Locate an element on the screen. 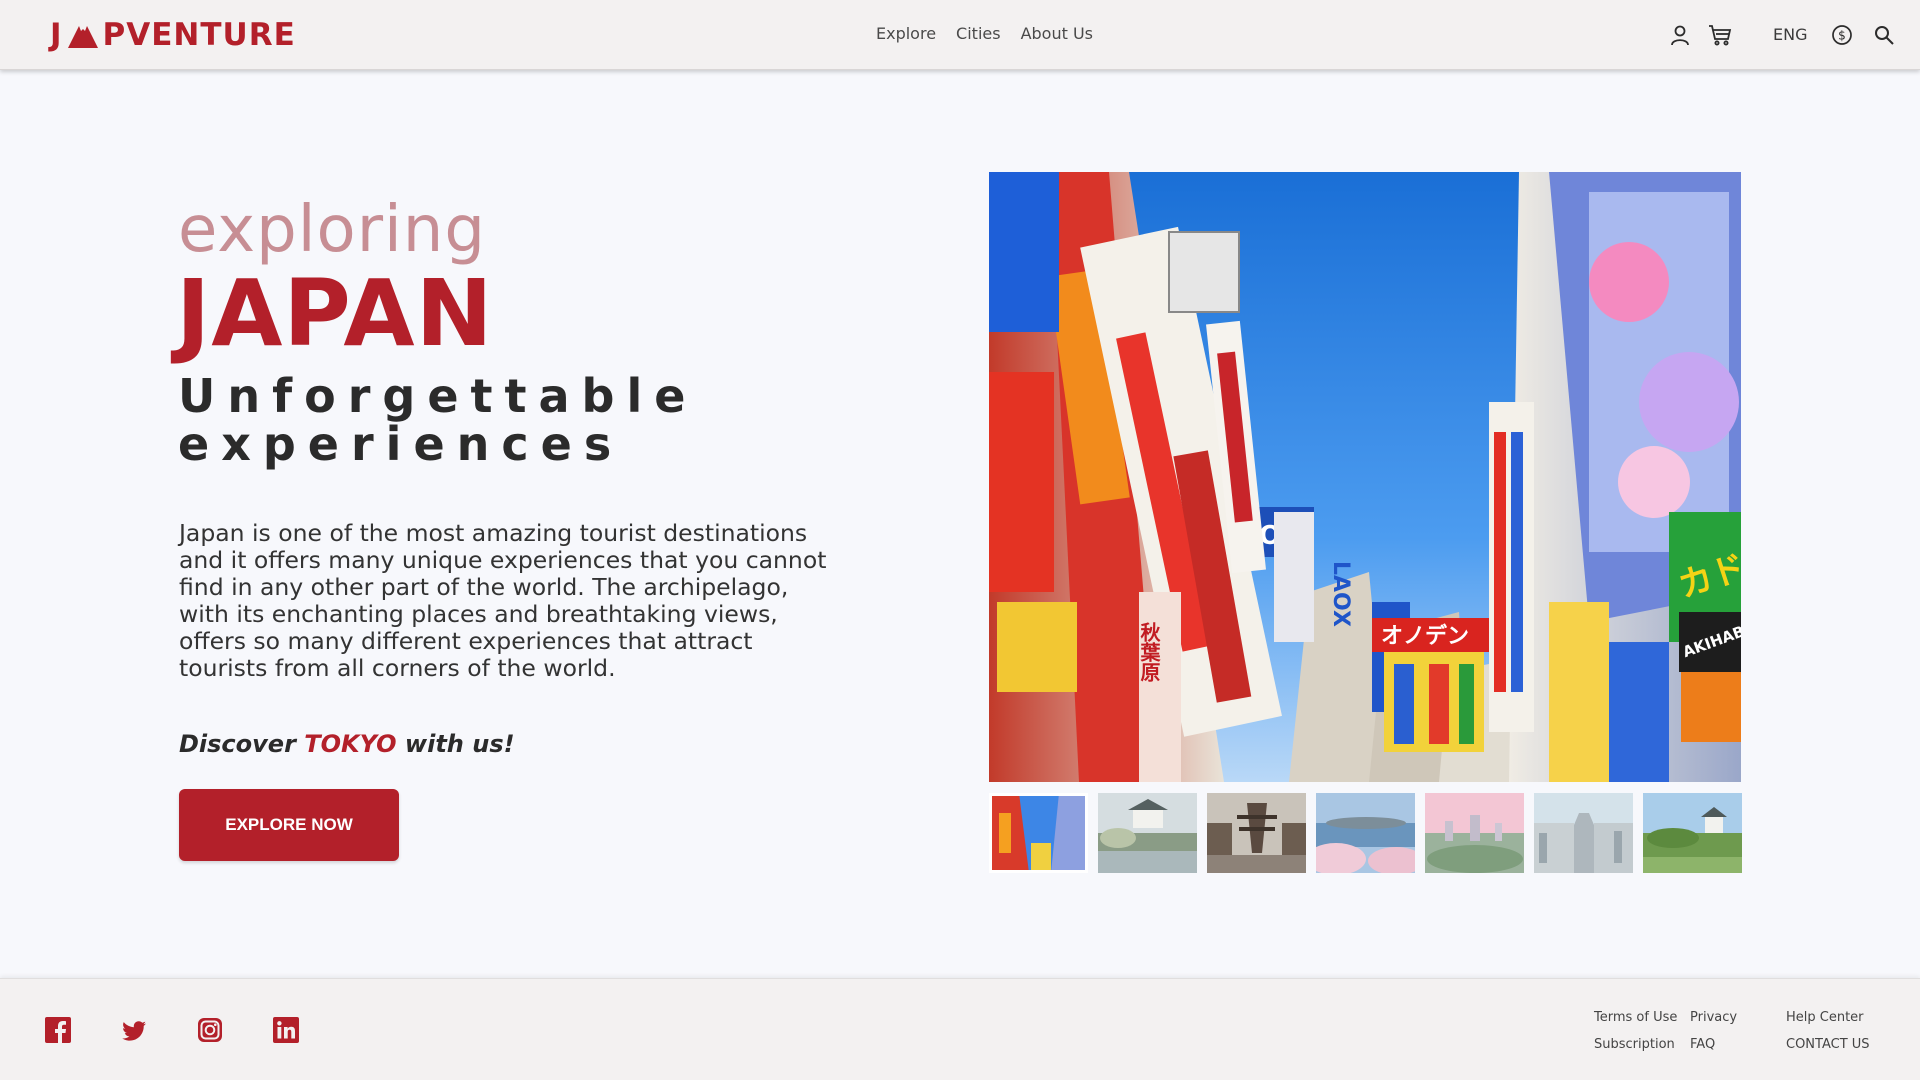  footer-link-subscription: Subscription is located at coordinates (1634, 1044).